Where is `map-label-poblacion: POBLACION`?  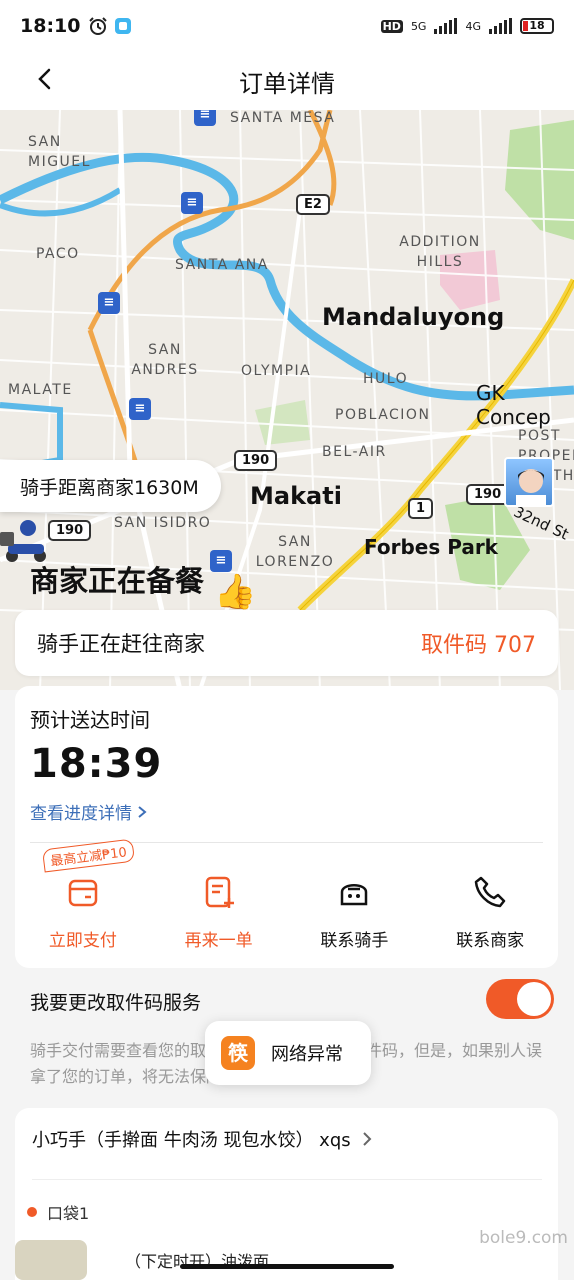 map-label-poblacion: POBLACION is located at coordinates (383, 415).